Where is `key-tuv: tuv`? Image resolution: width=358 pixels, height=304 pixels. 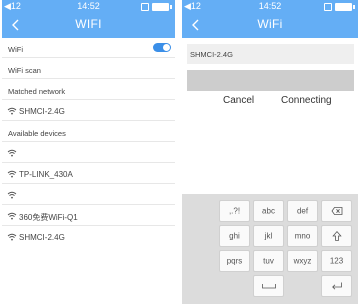
key-tuv: tuv is located at coordinates (268, 261).